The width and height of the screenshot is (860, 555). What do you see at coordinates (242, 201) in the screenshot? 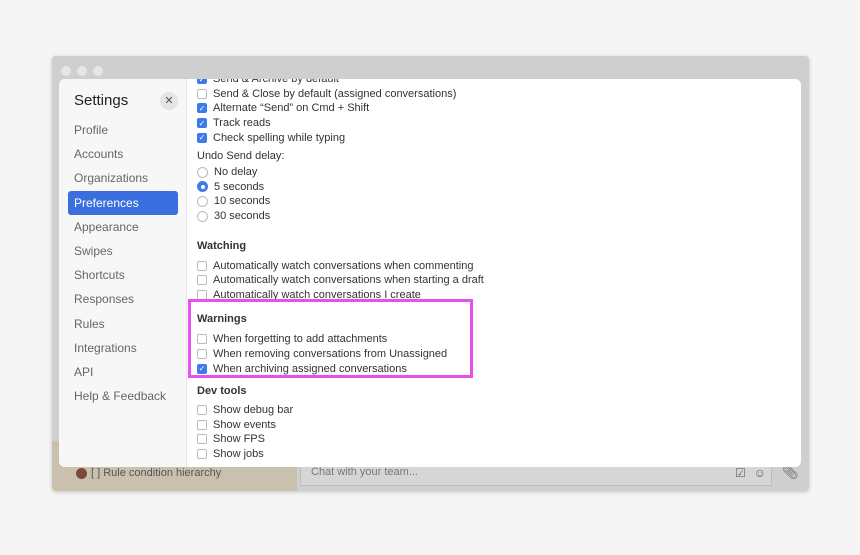
I see `radio-label: 10 seconds` at bounding box center [242, 201].